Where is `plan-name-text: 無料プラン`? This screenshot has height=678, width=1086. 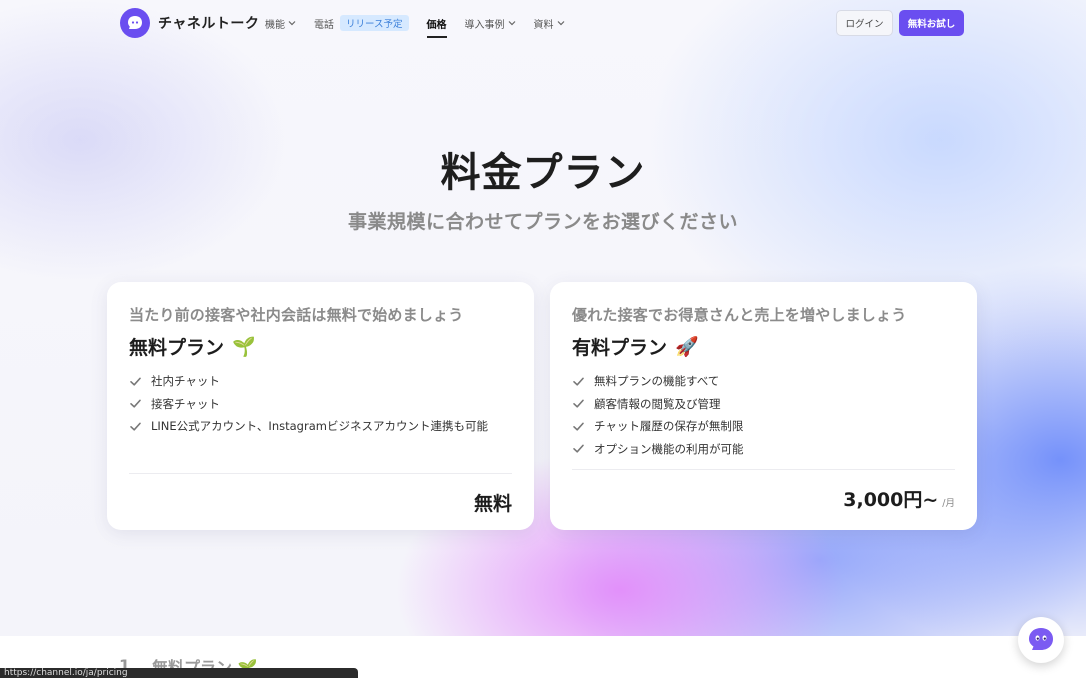
plan-name-text: 無料プラン is located at coordinates (177, 348).